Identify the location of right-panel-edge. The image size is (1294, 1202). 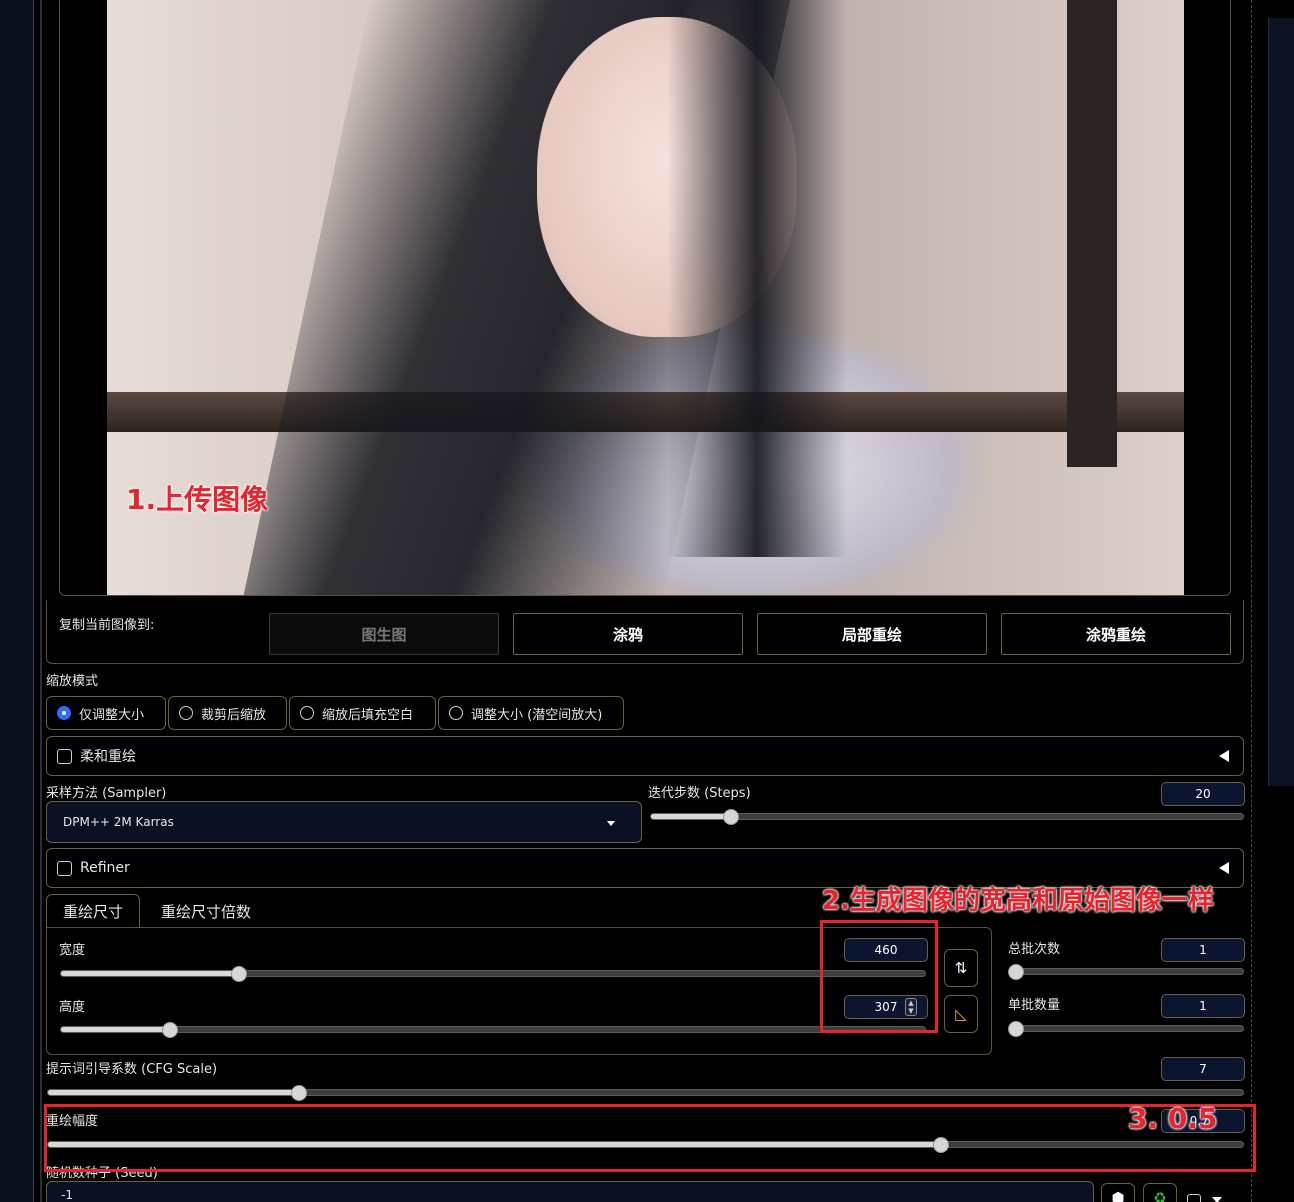
(1281, 402).